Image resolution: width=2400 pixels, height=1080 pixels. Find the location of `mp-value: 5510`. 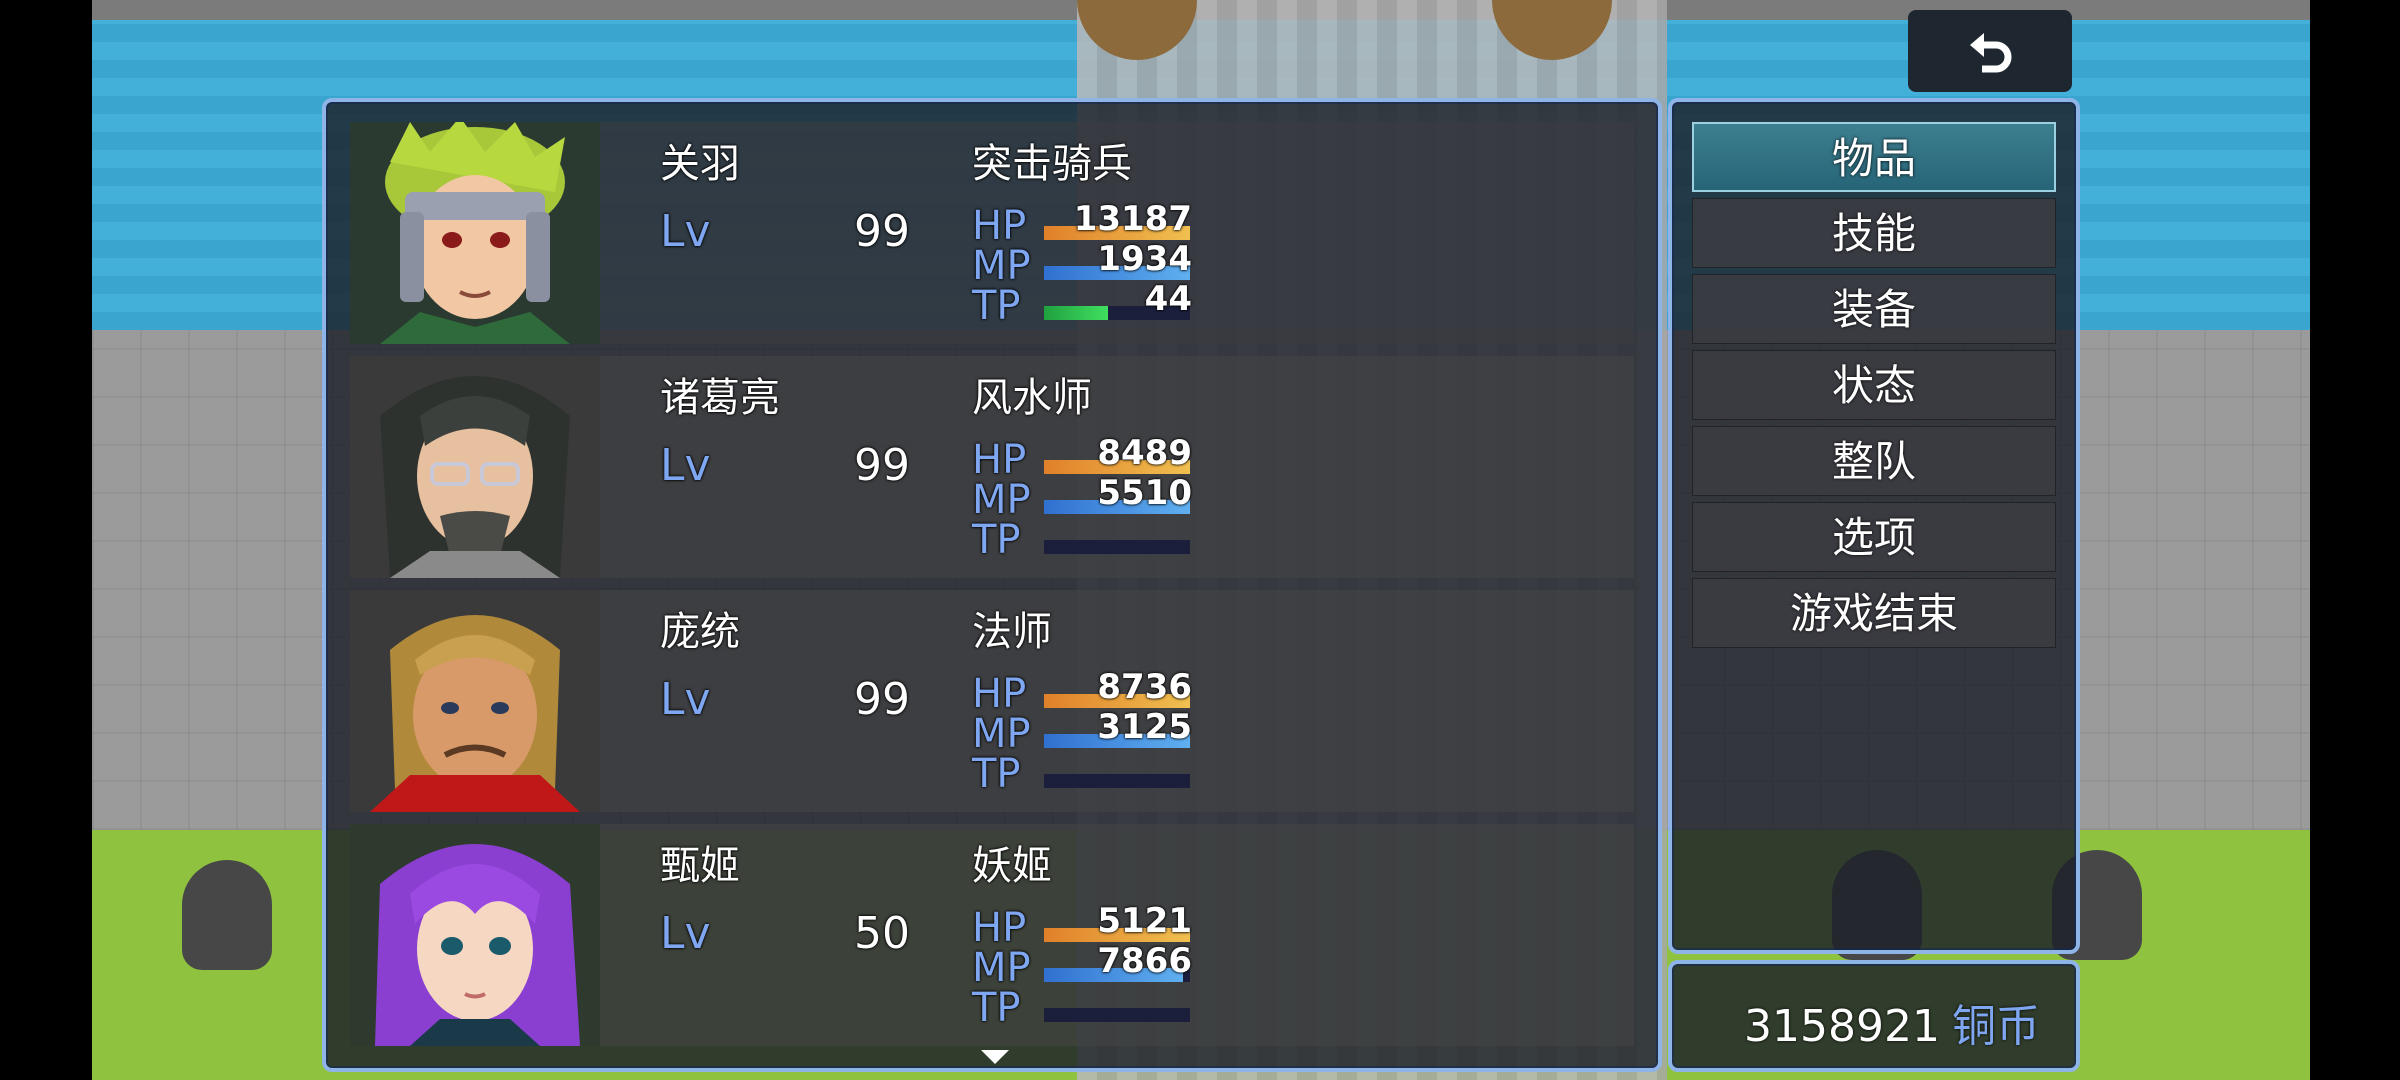

mp-value: 5510 is located at coordinates (1144, 493).